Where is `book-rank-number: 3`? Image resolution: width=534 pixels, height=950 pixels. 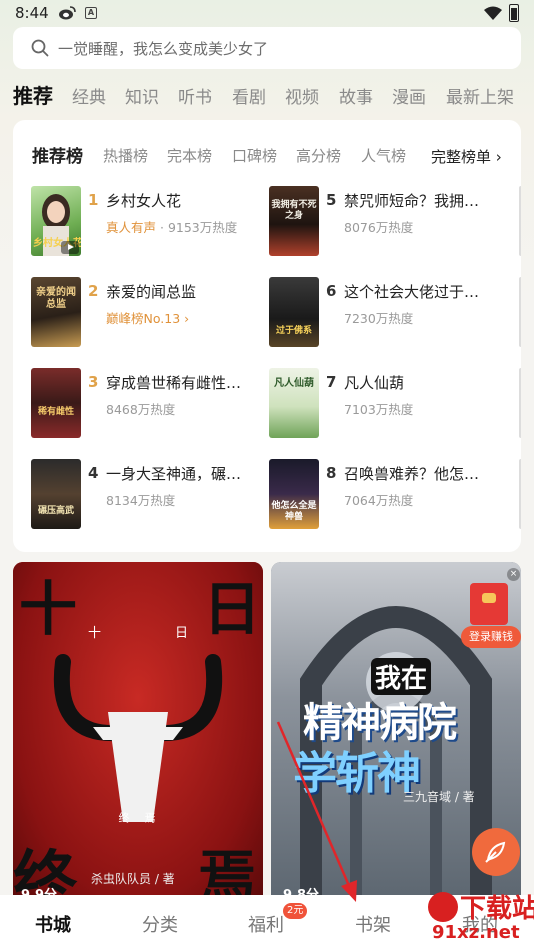 book-rank-number: 3 is located at coordinates (93, 382).